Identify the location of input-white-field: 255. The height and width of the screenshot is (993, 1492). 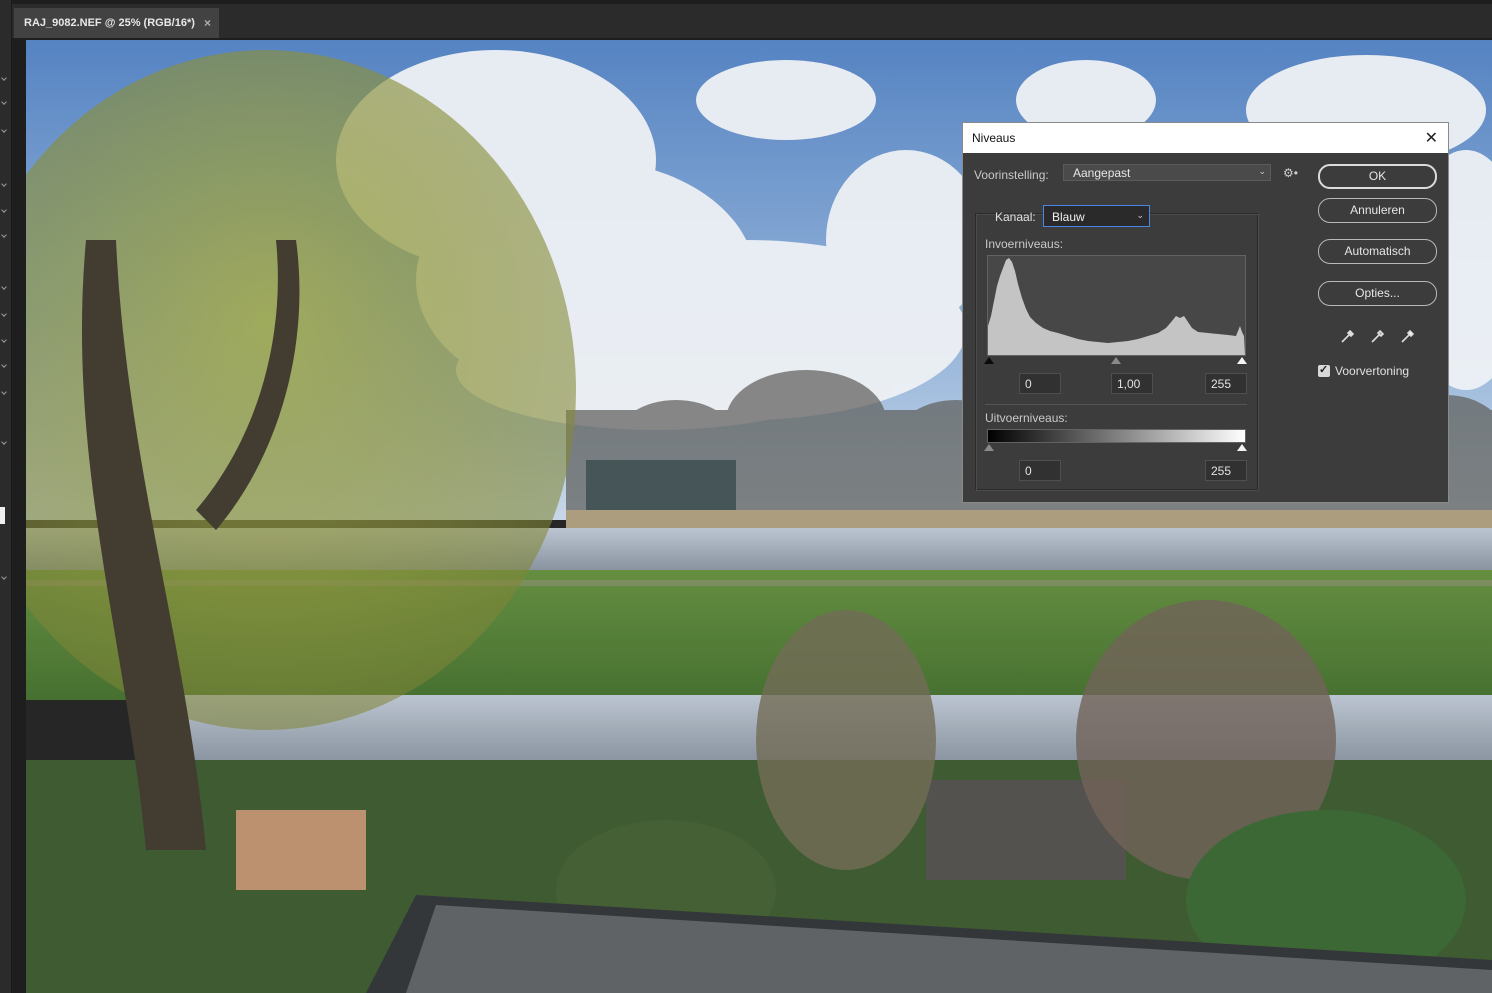
(1226, 383).